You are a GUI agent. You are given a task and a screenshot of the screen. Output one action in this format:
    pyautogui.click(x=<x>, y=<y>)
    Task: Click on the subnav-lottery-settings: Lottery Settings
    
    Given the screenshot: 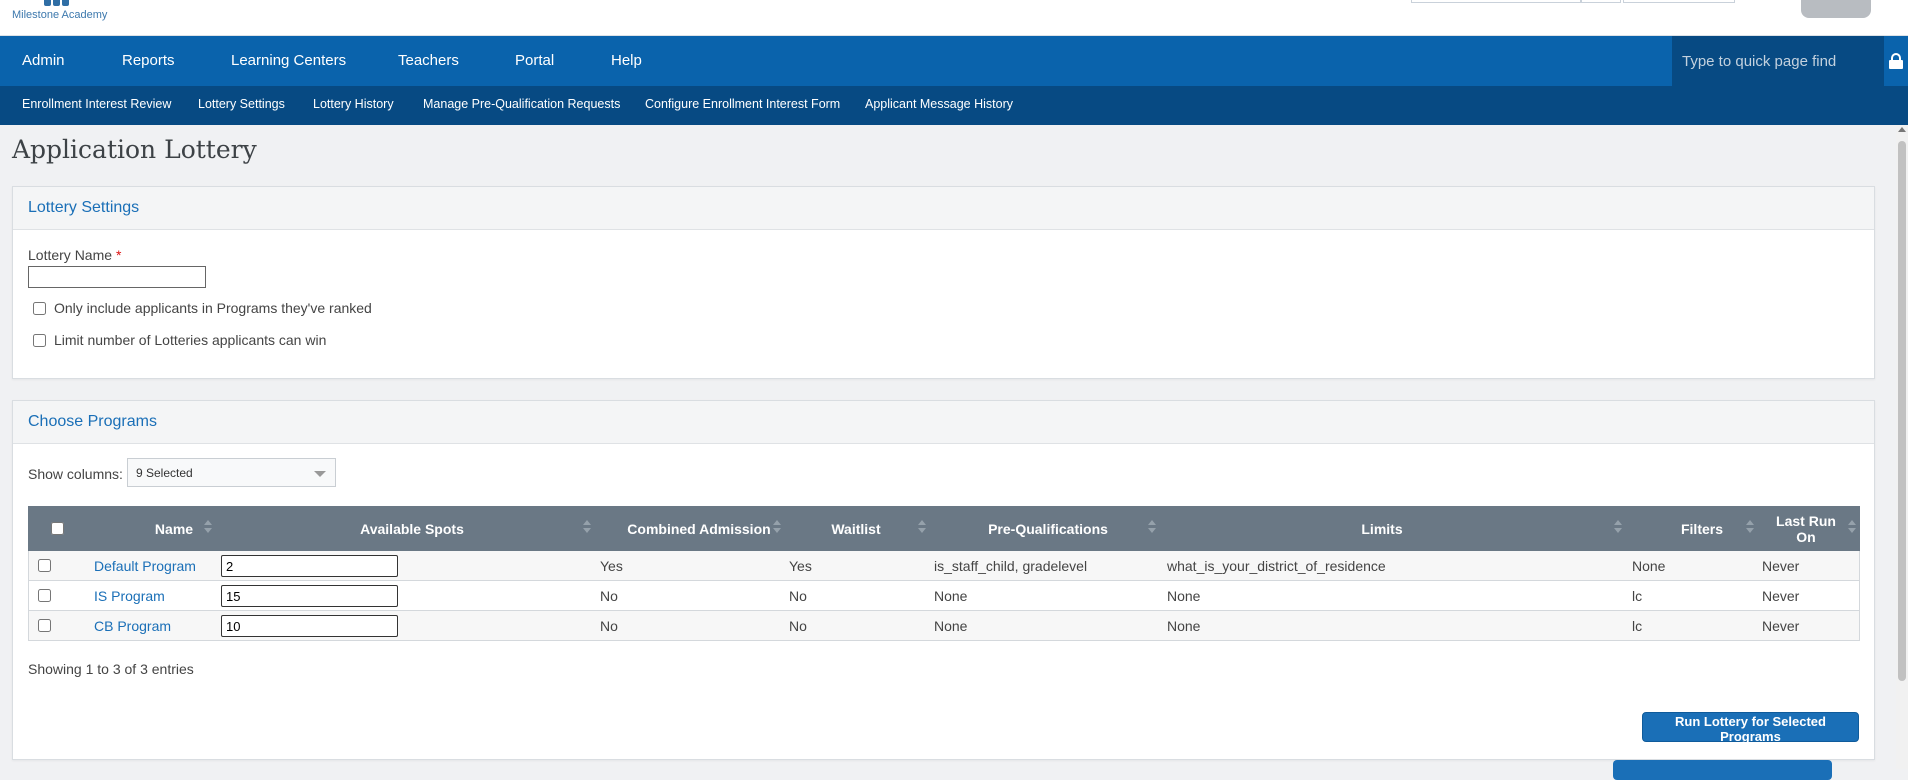 What is the action you would take?
    pyautogui.click(x=241, y=104)
    